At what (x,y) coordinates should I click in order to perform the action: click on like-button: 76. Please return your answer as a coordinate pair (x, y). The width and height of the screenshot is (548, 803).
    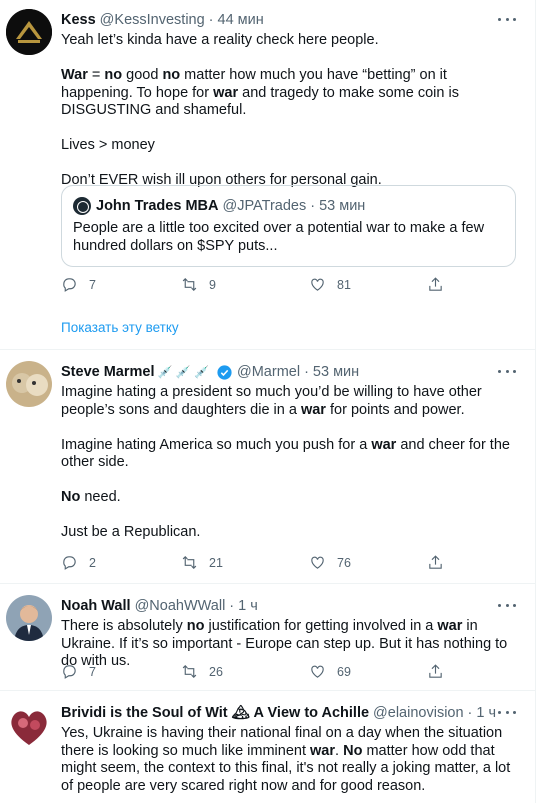
    Looking at the image, I should click on (368, 562).